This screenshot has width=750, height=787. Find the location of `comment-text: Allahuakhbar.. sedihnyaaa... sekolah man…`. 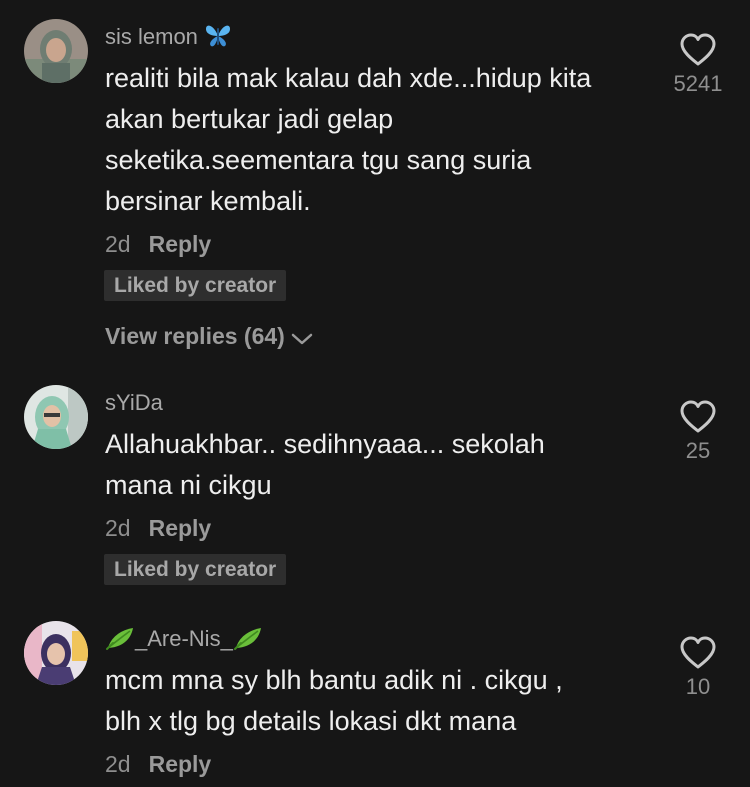

comment-text: Allahuakhbar.. sedihnyaaa... sekolah man… is located at coordinates (325, 464).